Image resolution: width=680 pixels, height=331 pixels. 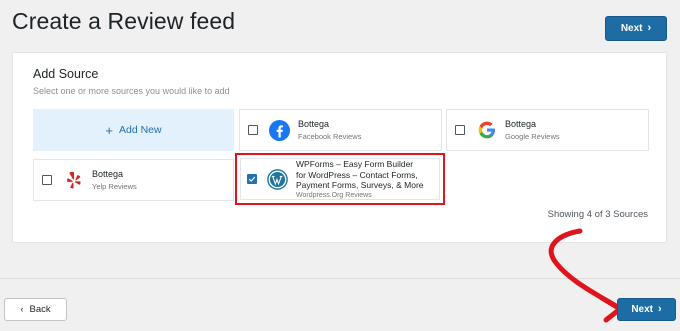 What do you see at coordinates (40, 309) in the screenshot?
I see `back-label: Back` at bounding box center [40, 309].